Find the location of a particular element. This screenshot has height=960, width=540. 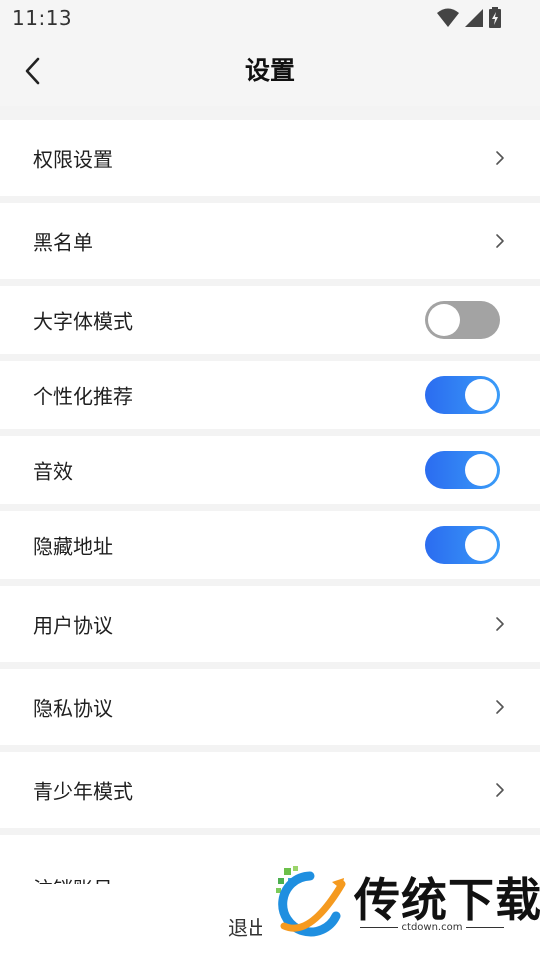

row-label-large-font: 大字体模式 is located at coordinates (83, 321).